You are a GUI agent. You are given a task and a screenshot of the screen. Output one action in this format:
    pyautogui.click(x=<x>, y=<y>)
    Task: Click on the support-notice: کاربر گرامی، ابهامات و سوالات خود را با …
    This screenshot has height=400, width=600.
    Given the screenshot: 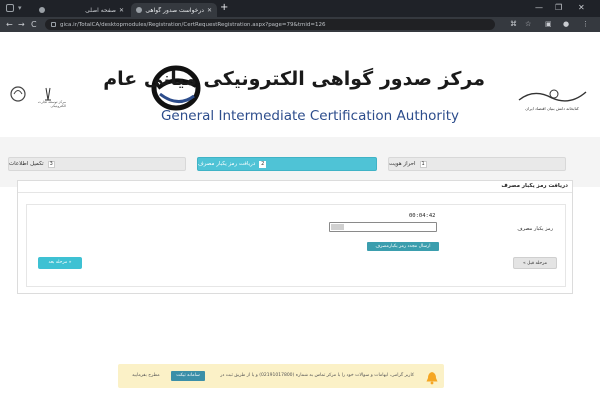 What is the action you would take?
    pyautogui.click(x=281, y=376)
    